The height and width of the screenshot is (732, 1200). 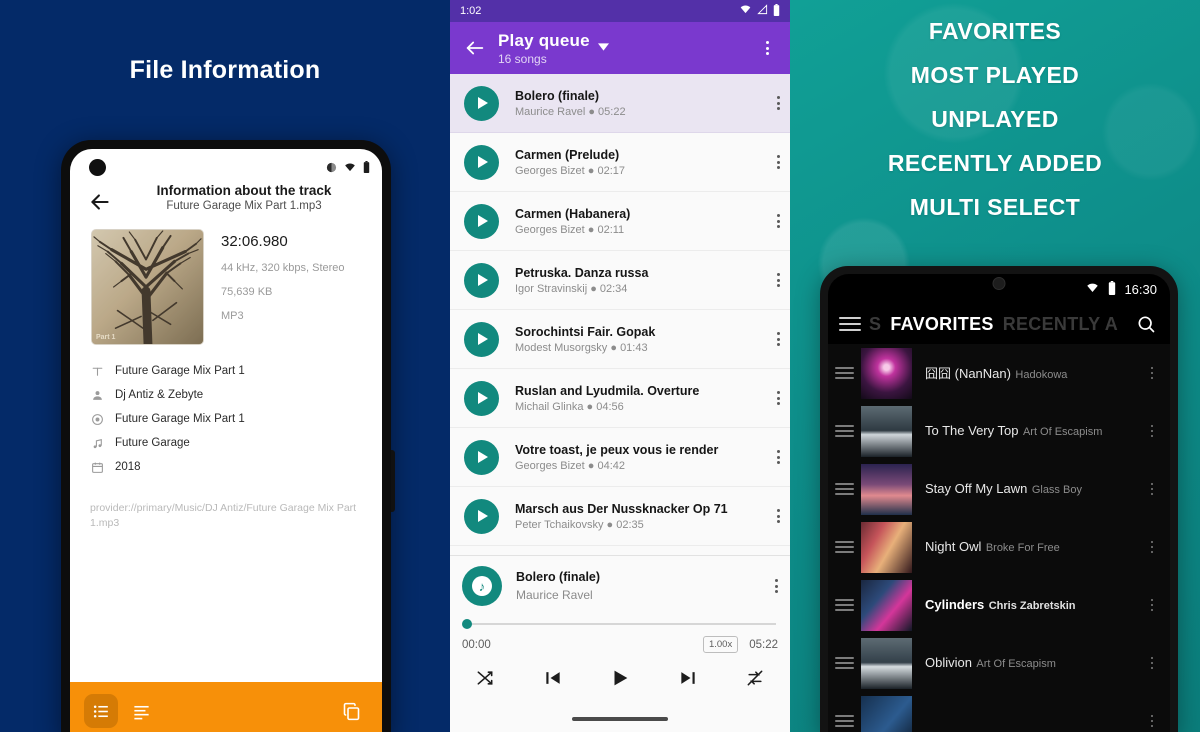 What do you see at coordinates (101, 711) in the screenshot?
I see `list-view-icon` at bounding box center [101, 711].